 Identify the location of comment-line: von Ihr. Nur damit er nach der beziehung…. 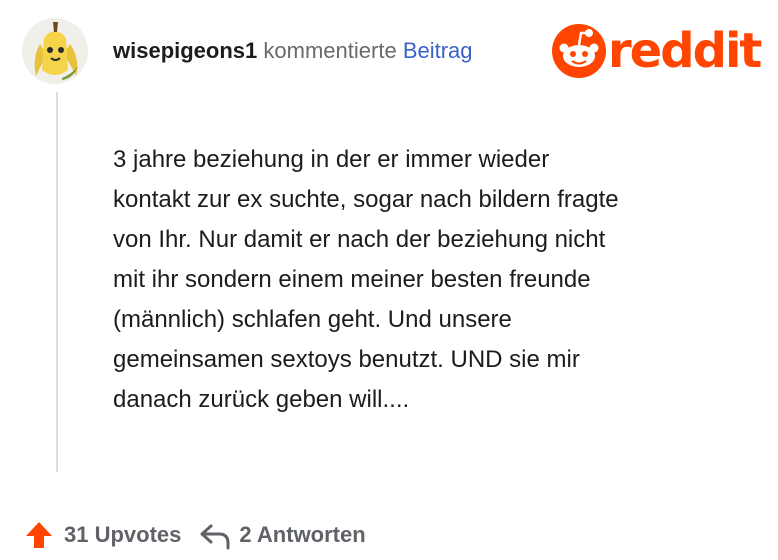
(359, 239).